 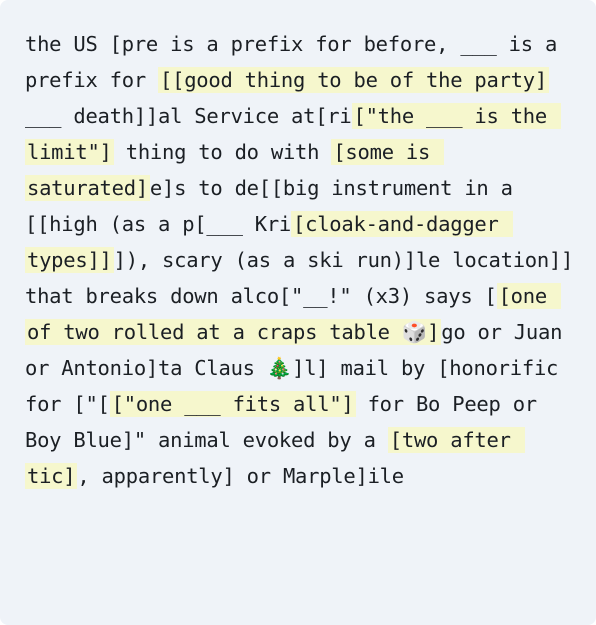 What do you see at coordinates (232, 404) in the screenshot?
I see `highlighted-clue: ["one ___ fits all"]` at bounding box center [232, 404].